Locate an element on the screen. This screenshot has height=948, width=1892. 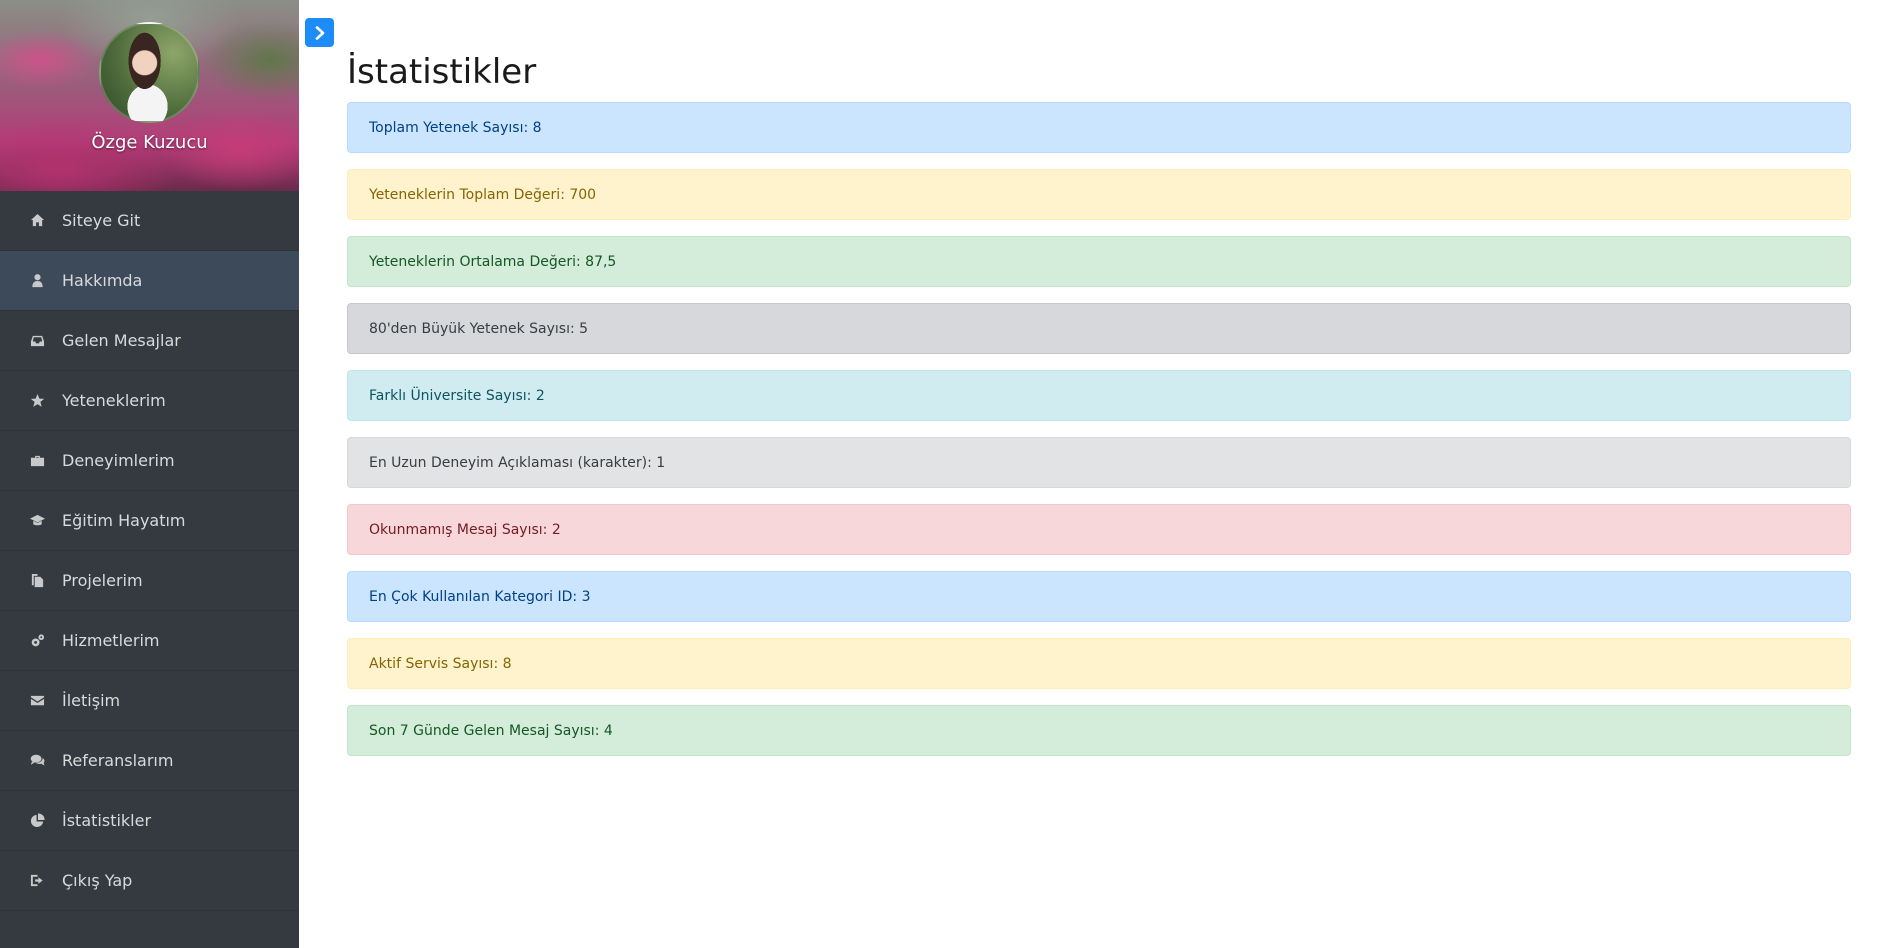
sidebar-item-cikis-yap: Çıkış Yap is located at coordinates (149, 881).